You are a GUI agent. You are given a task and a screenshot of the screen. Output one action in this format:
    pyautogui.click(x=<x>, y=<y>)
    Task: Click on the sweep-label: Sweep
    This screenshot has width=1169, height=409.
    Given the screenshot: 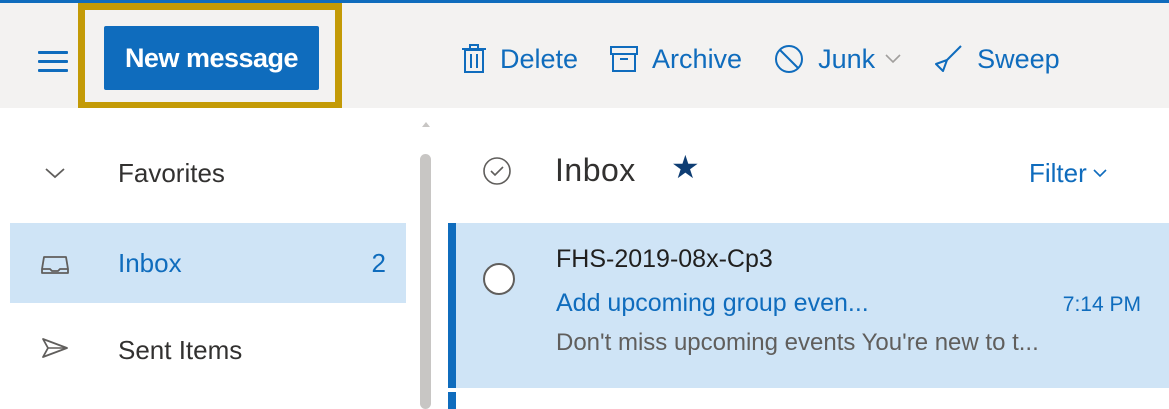 What is the action you would take?
    pyautogui.click(x=1018, y=58)
    